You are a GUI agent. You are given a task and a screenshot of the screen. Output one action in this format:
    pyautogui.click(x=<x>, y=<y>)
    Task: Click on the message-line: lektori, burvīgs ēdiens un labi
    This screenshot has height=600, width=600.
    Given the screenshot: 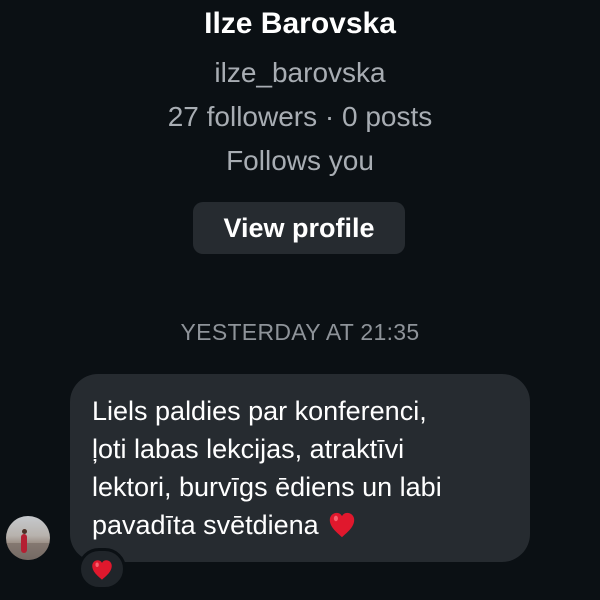 What is the action you would take?
    pyautogui.click(x=267, y=487)
    